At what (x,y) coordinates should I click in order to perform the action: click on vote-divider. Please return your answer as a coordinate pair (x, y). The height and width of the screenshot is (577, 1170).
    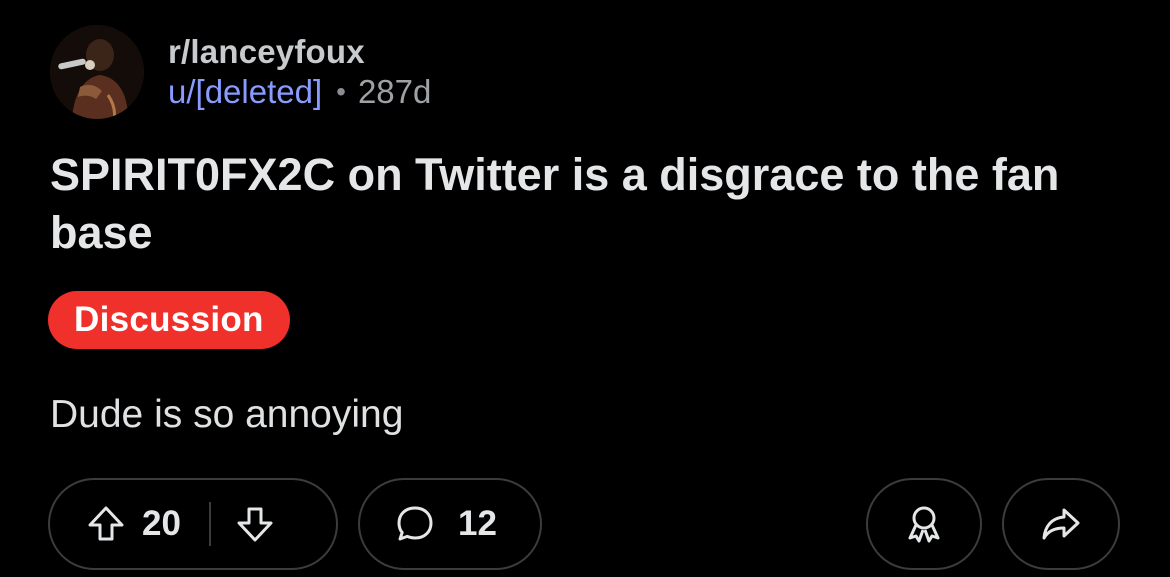
    Looking at the image, I should click on (209, 524).